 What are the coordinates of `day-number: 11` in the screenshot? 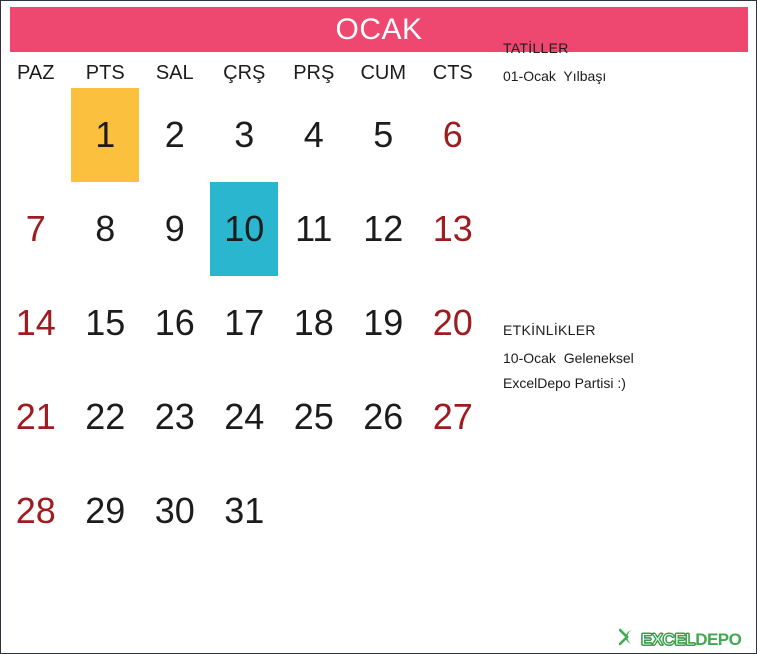 It's located at (314, 228).